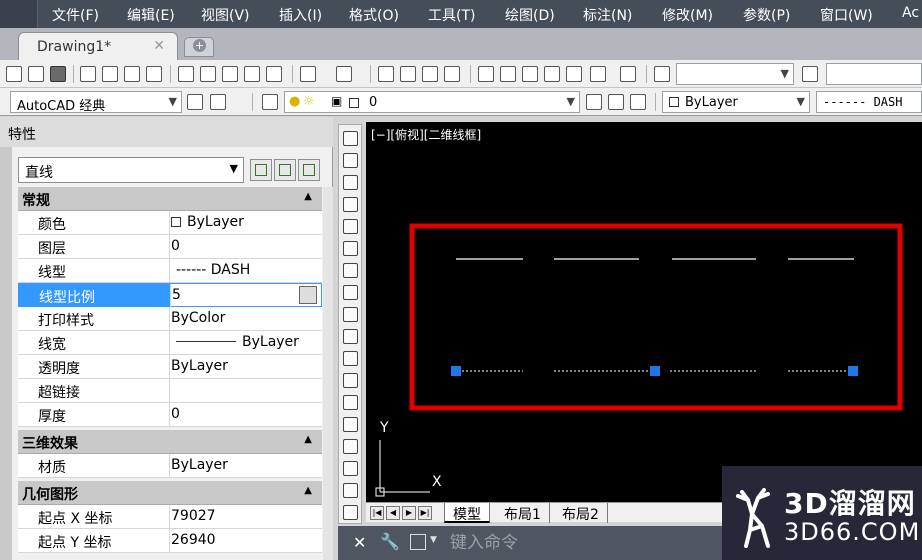 The width and height of the screenshot is (922, 560). What do you see at coordinates (628, 74) in the screenshot?
I see `help-icon` at bounding box center [628, 74].